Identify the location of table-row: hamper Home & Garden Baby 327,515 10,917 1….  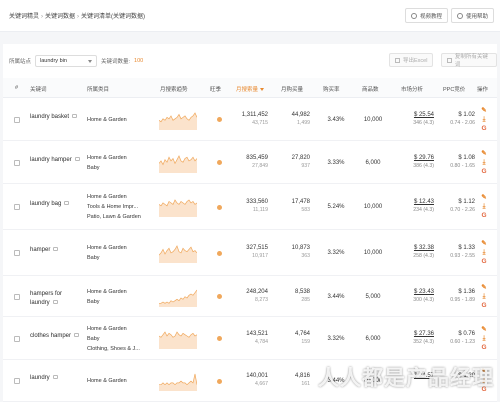
(250, 253).